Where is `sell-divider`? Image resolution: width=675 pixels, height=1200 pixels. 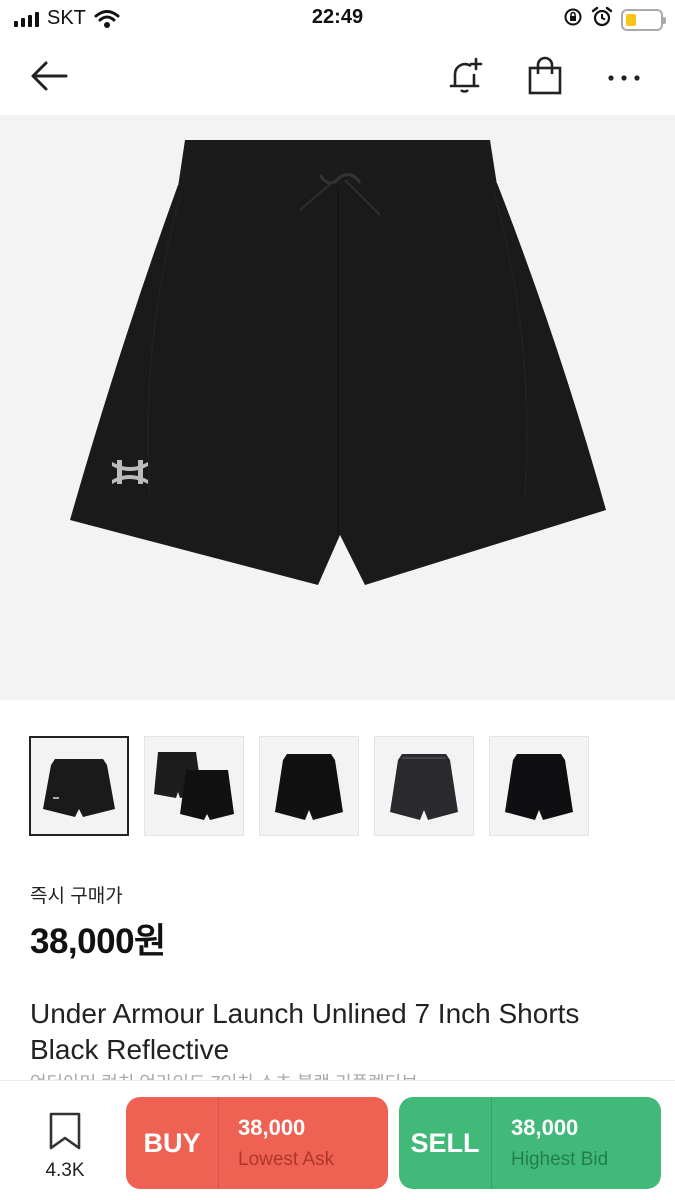 sell-divider is located at coordinates (491, 1143).